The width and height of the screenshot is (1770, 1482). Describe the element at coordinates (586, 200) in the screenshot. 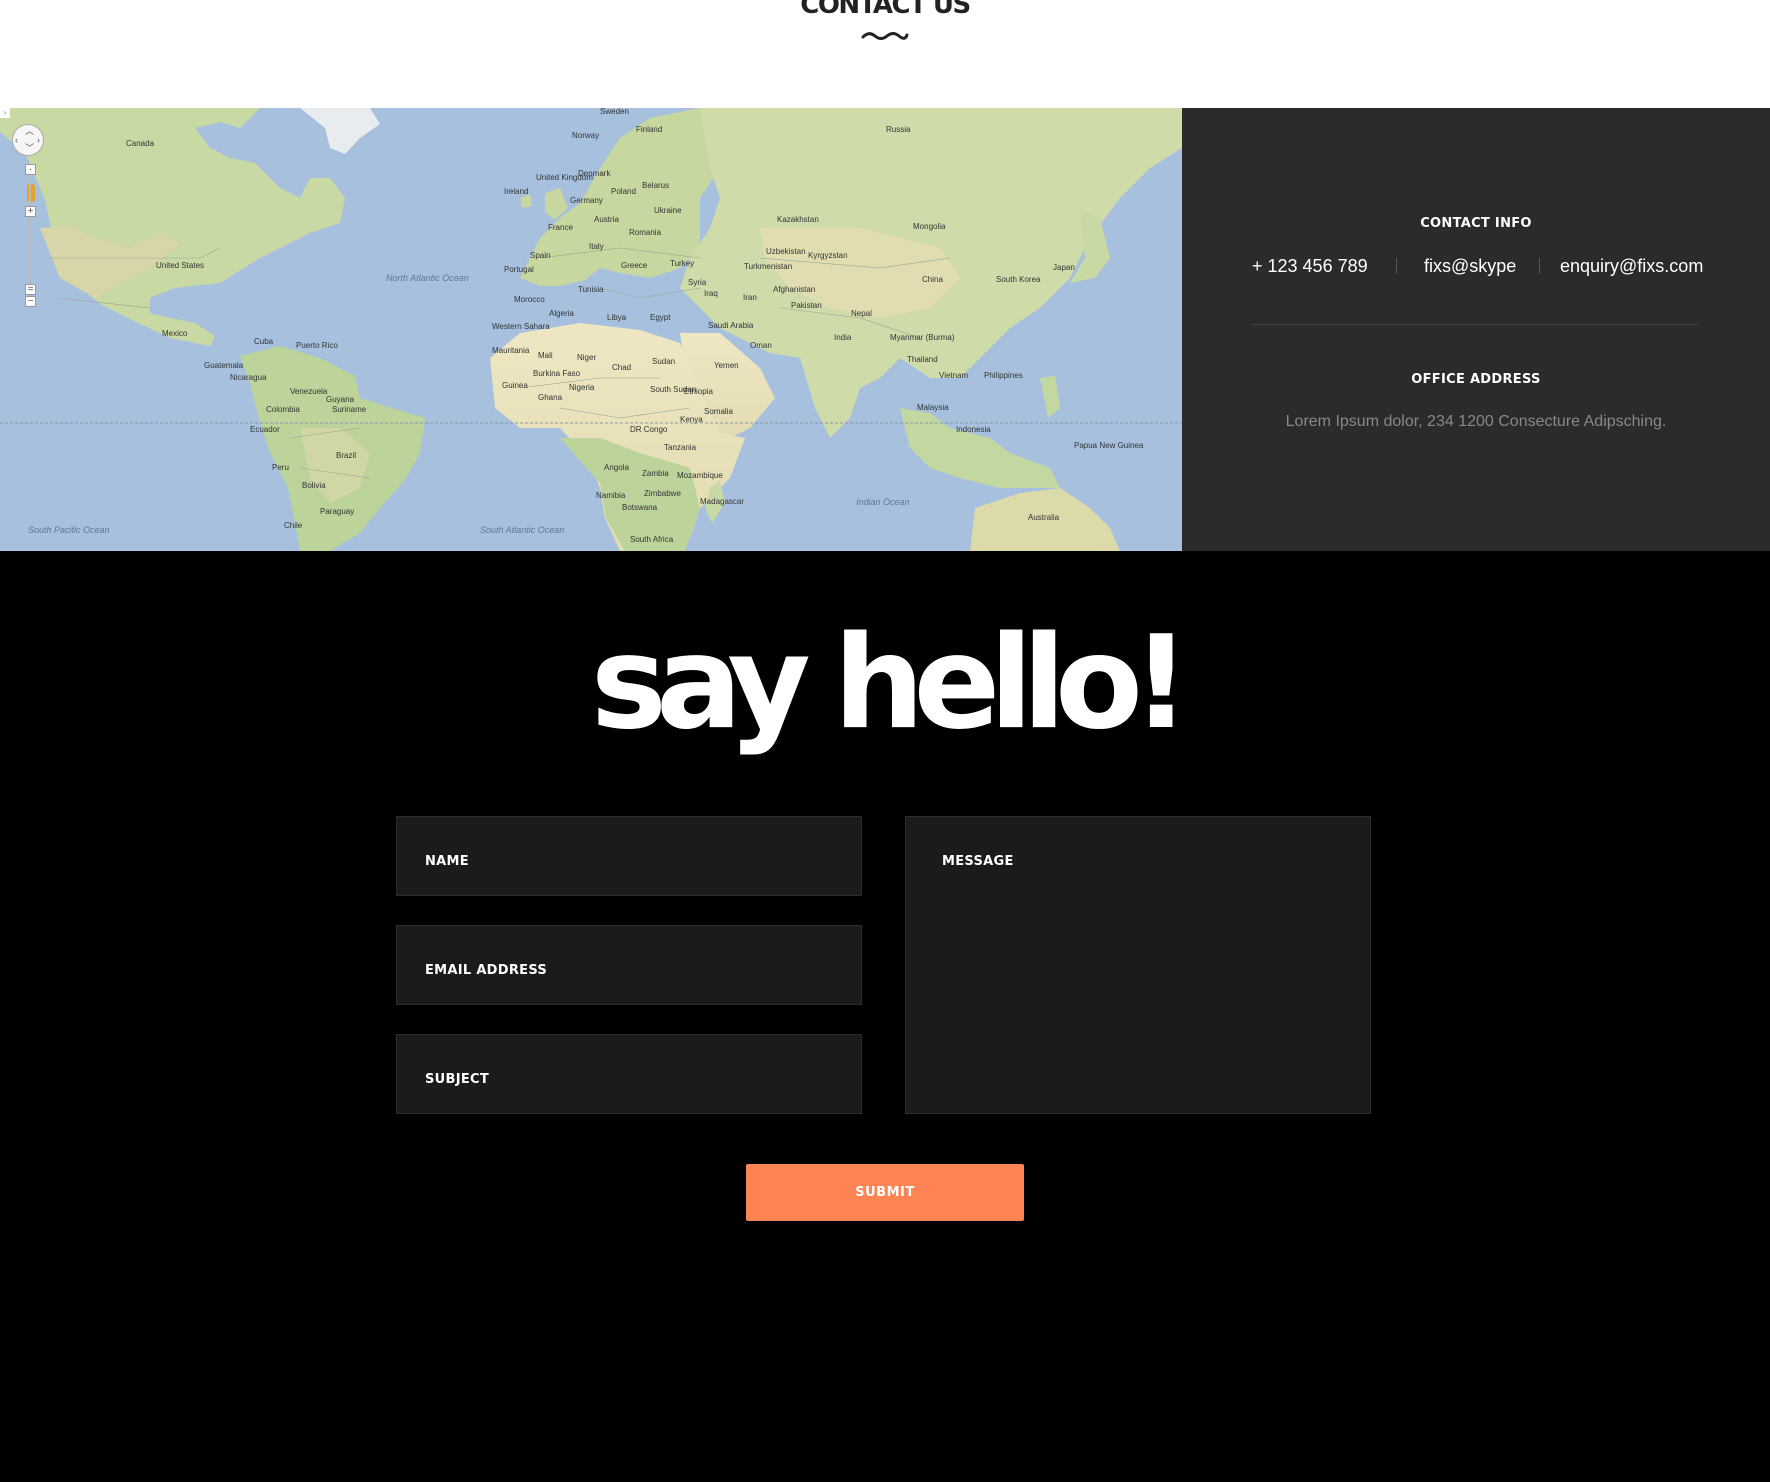

I see `map-label: Germany` at that location.